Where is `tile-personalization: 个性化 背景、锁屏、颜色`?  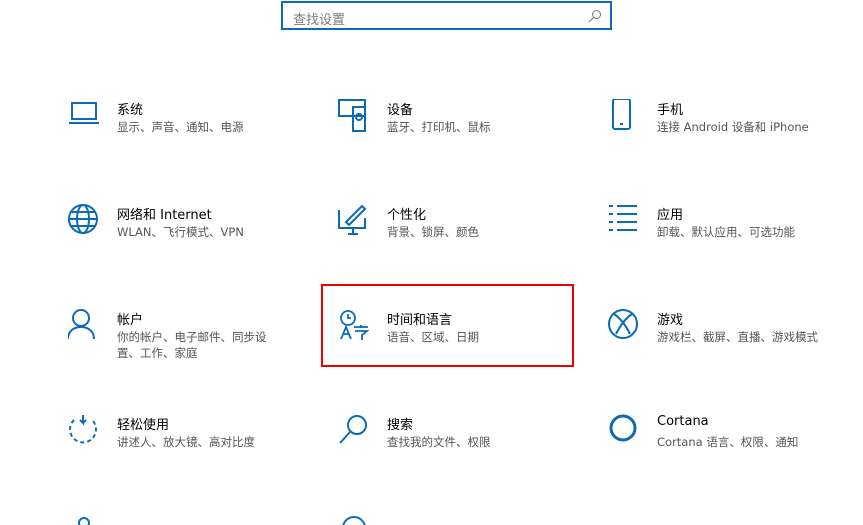
tile-personalization: 个性化 背景、锁屏、颜色 is located at coordinates (458, 239).